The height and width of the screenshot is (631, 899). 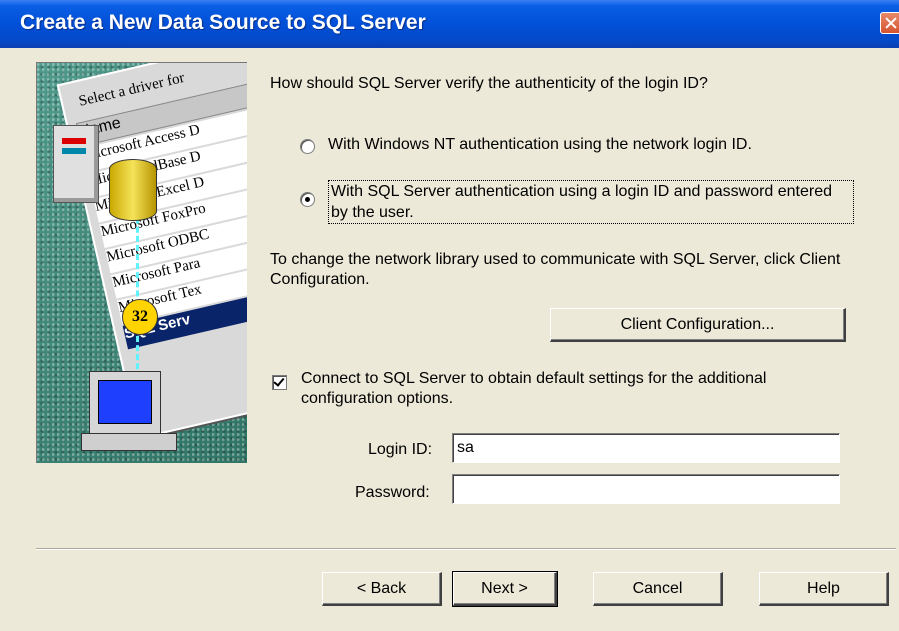 I want to click on database-icon, so click(x=133, y=190).